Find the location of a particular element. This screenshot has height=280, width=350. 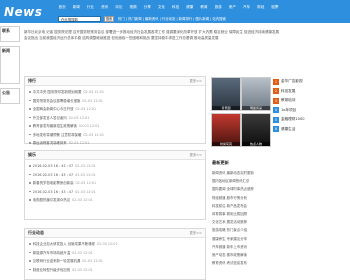

list-item: 教育部发布最新招生政策解读 02-03 12:01 is located at coordinates (115, 126).